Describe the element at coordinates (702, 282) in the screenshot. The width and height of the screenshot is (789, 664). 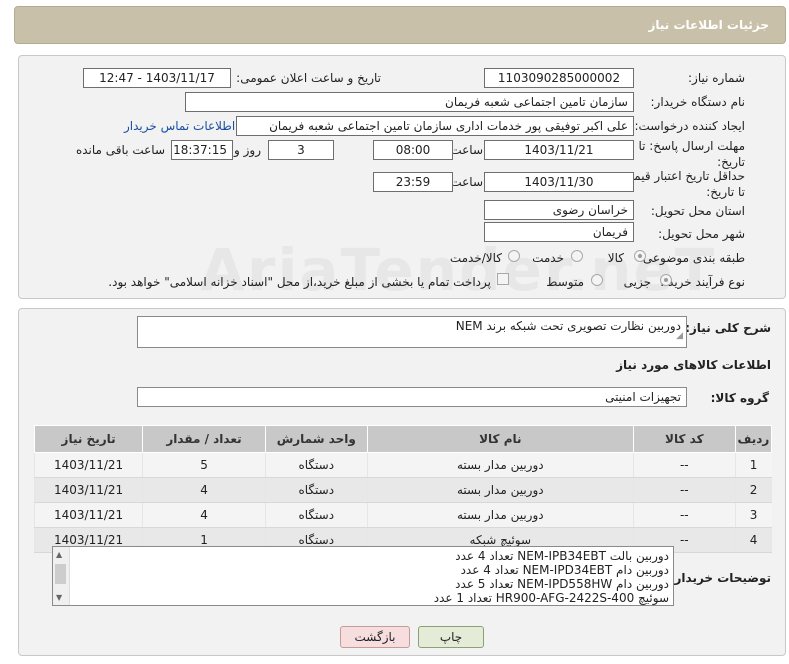
I see `purchase-type-label: نوع فرآیند خرید :` at that location.